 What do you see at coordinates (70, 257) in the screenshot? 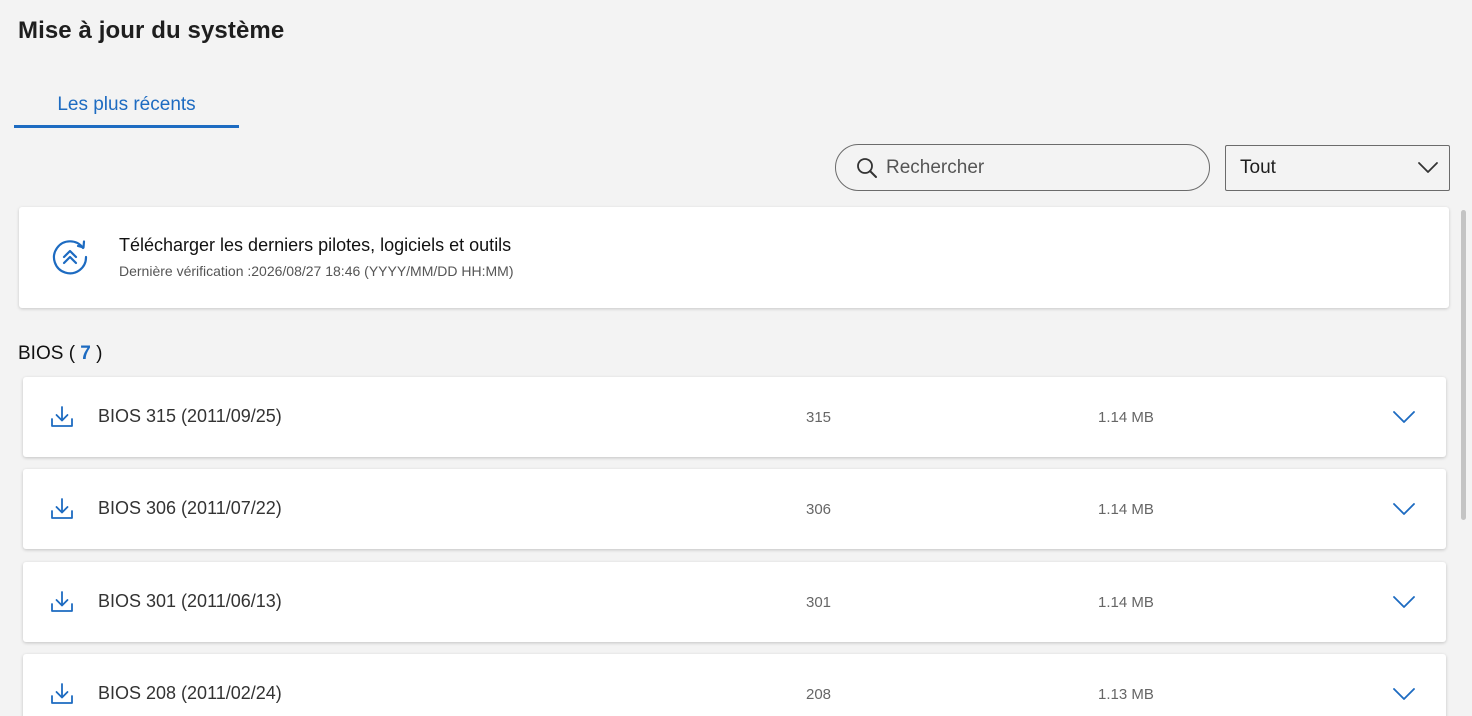
I see `update-refresh-icon` at bounding box center [70, 257].